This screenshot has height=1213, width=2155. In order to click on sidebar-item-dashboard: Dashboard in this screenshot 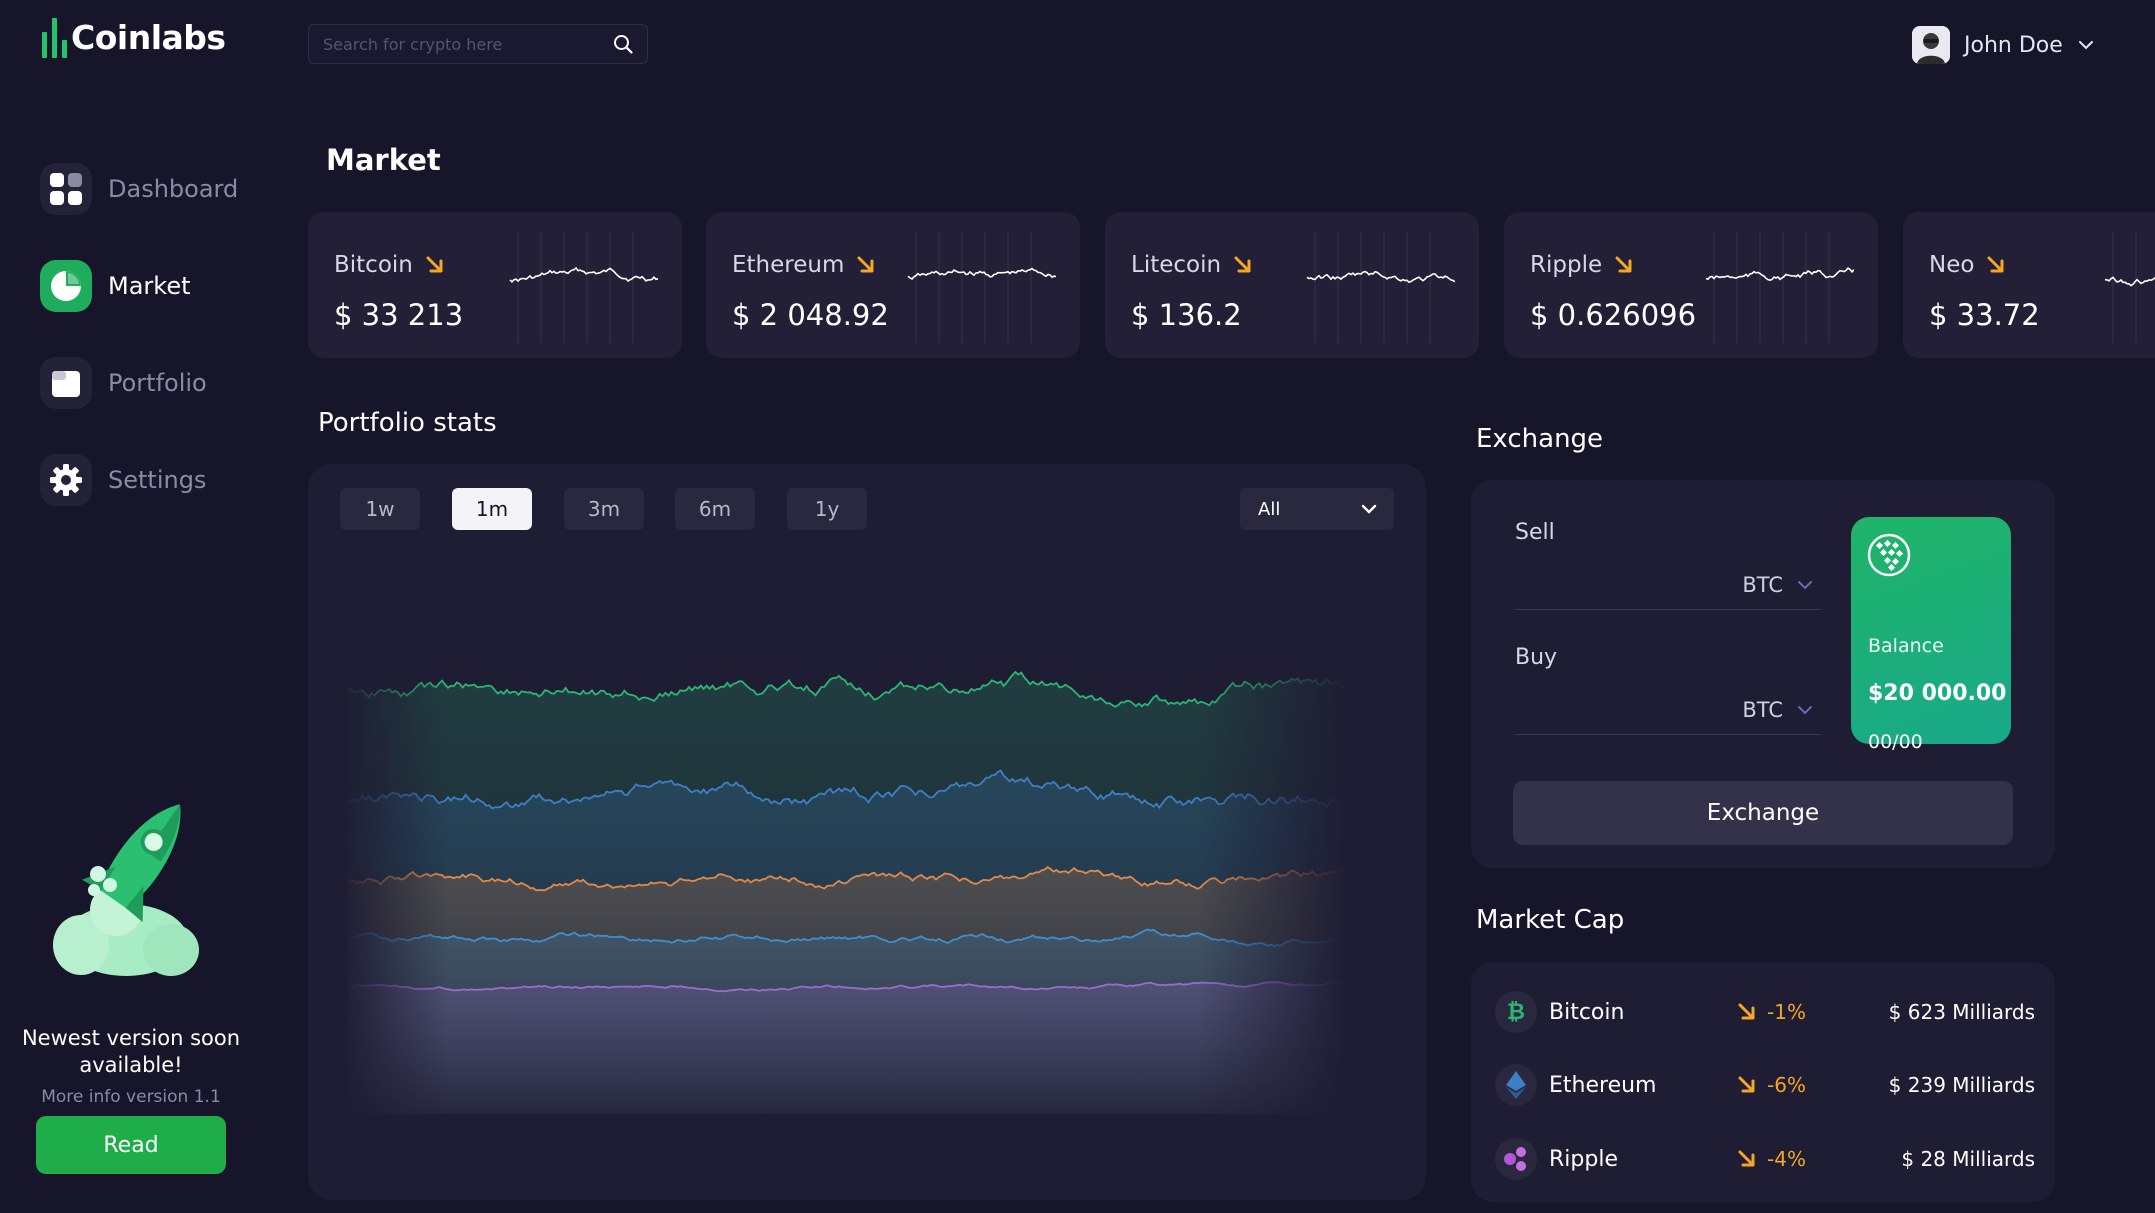, I will do `click(165, 189)`.